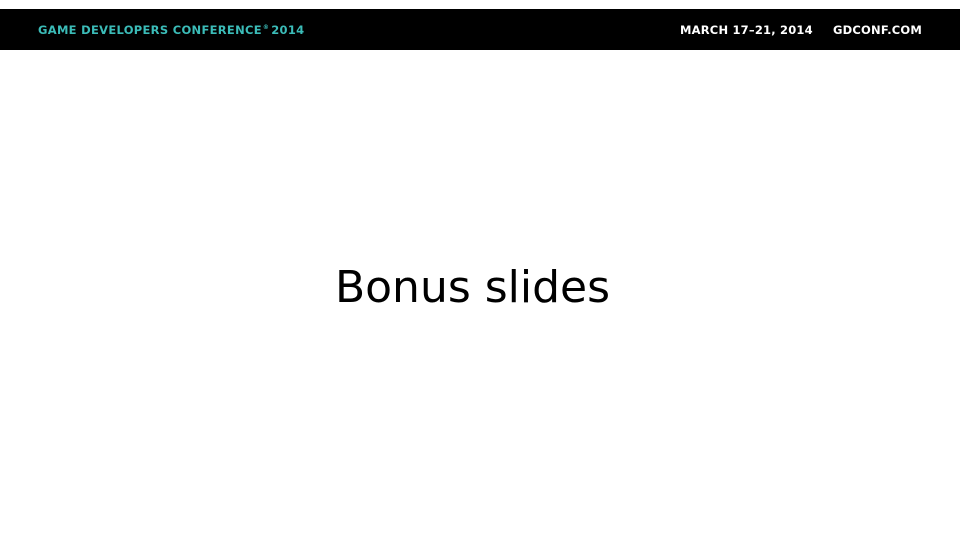 Image resolution: width=960 pixels, height=540 pixels. What do you see at coordinates (288, 30) in the screenshot?
I see `conference-year: 2014` at bounding box center [288, 30].